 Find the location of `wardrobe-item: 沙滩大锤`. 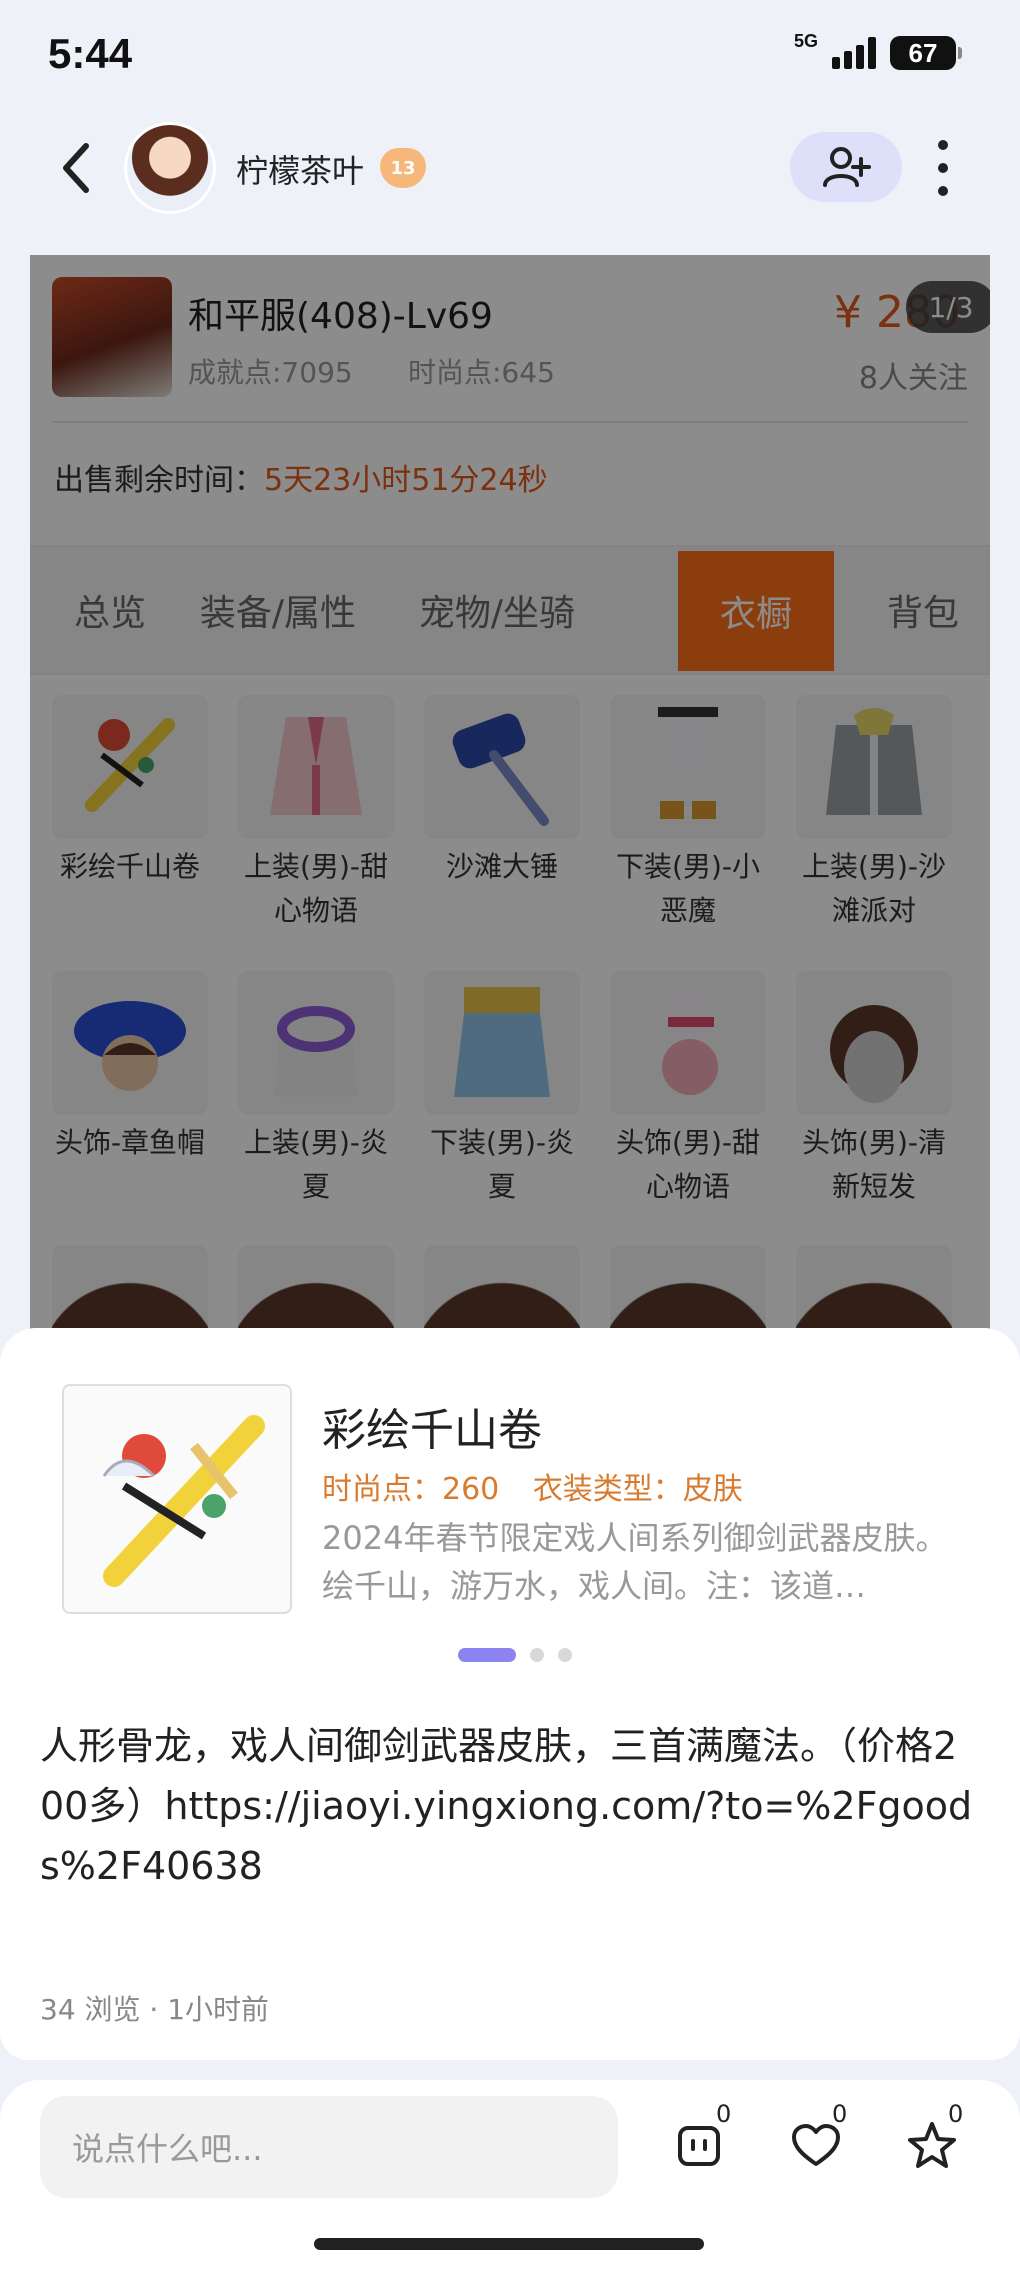

wardrobe-item: 沙滩大锤 is located at coordinates (502, 792).